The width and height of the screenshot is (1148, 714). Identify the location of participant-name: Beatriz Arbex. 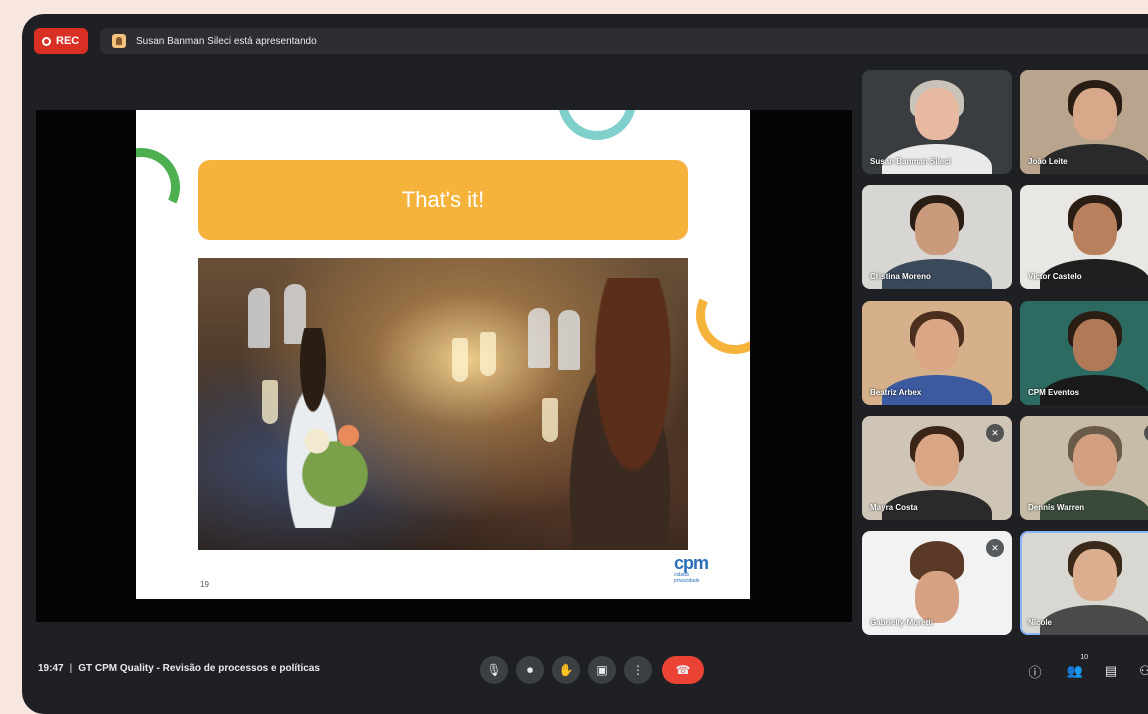
(896, 392).